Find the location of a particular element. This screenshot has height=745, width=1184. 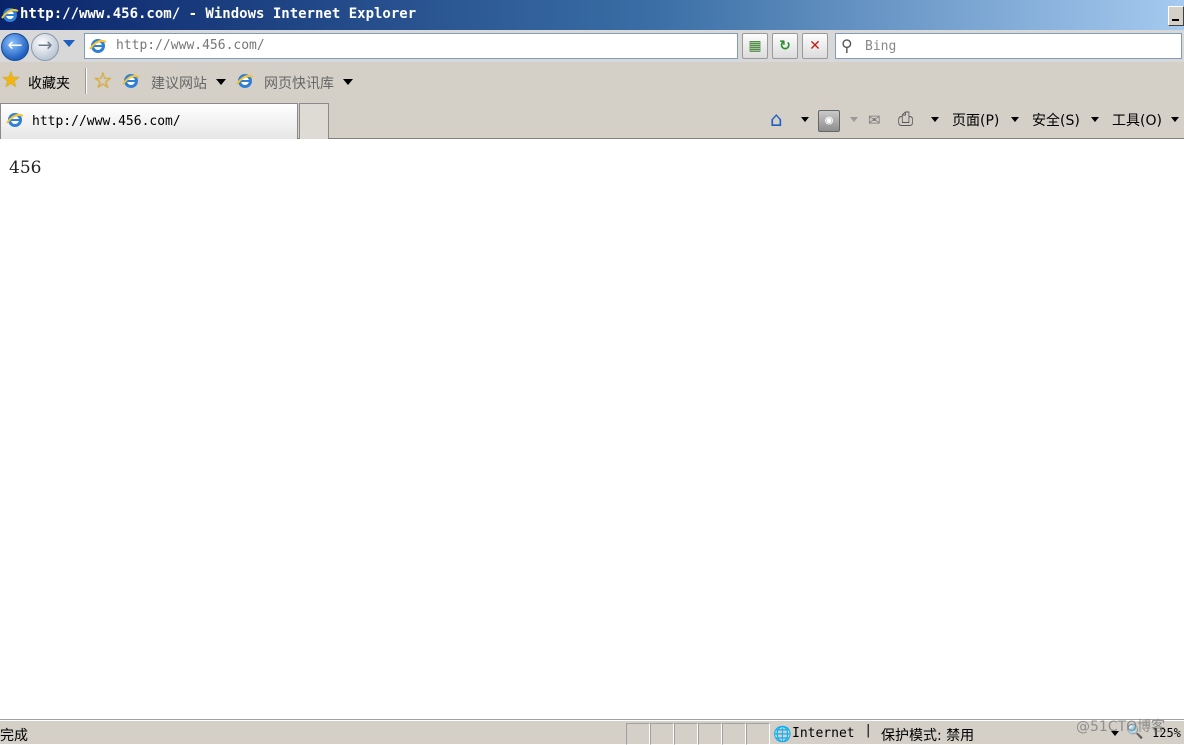

safety-menu: 安全(S) is located at coordinates (1056, 120).